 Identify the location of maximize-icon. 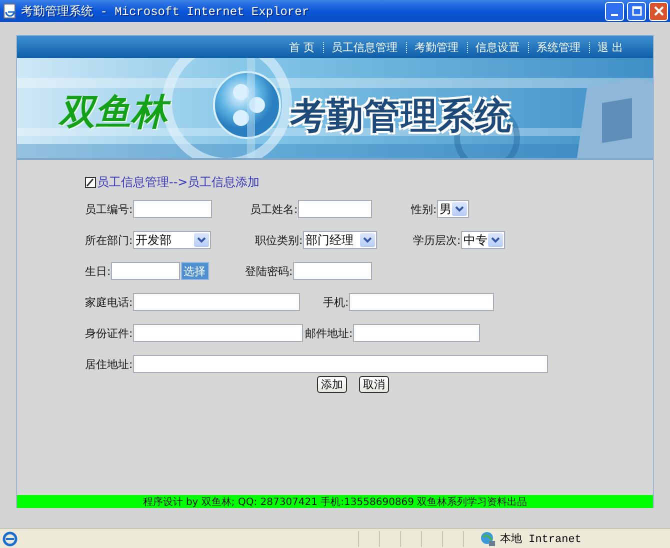
(637, 11).